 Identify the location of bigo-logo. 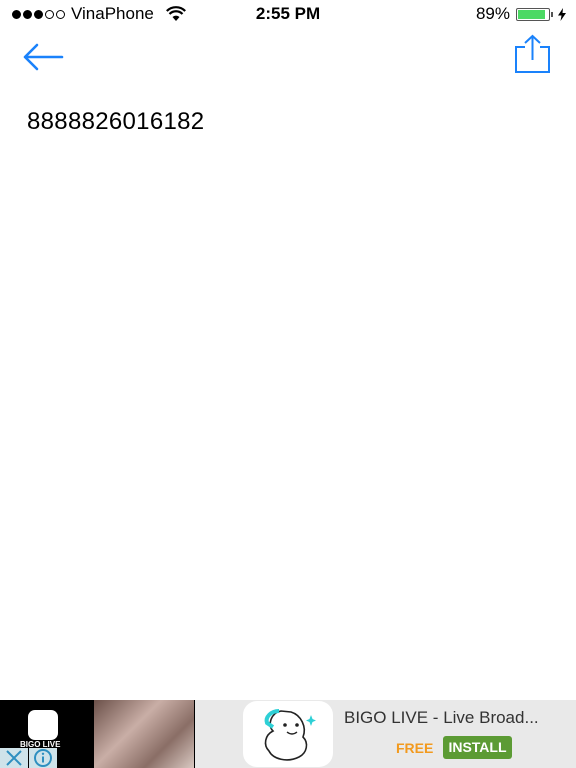
(43, 725).